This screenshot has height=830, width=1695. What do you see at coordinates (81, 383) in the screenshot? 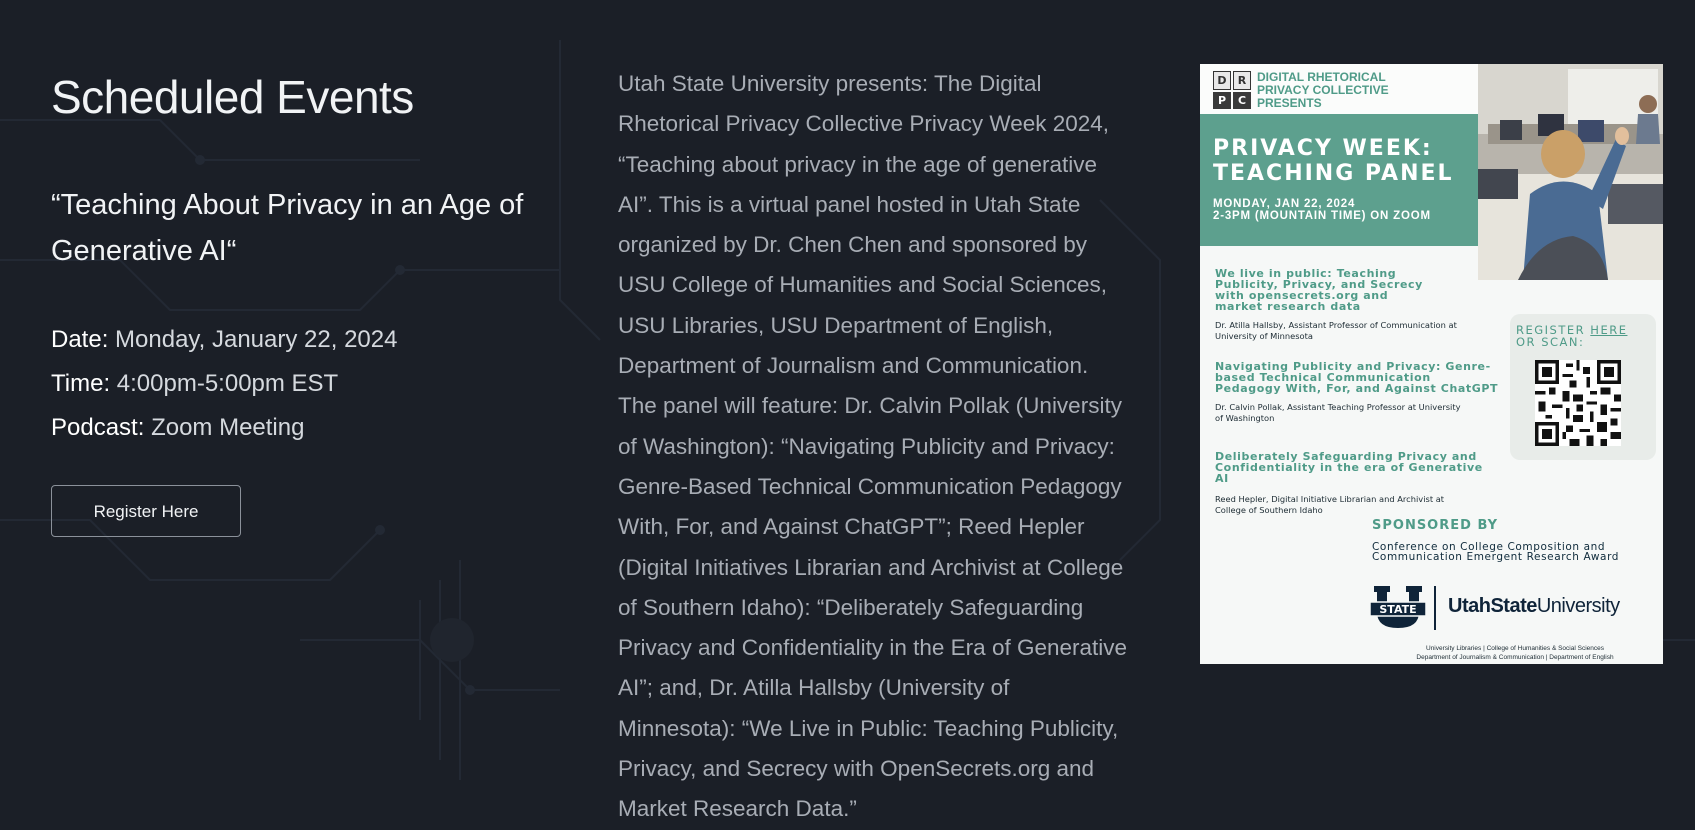
I see `time-label: Time:` at bounding box center [81, 383].